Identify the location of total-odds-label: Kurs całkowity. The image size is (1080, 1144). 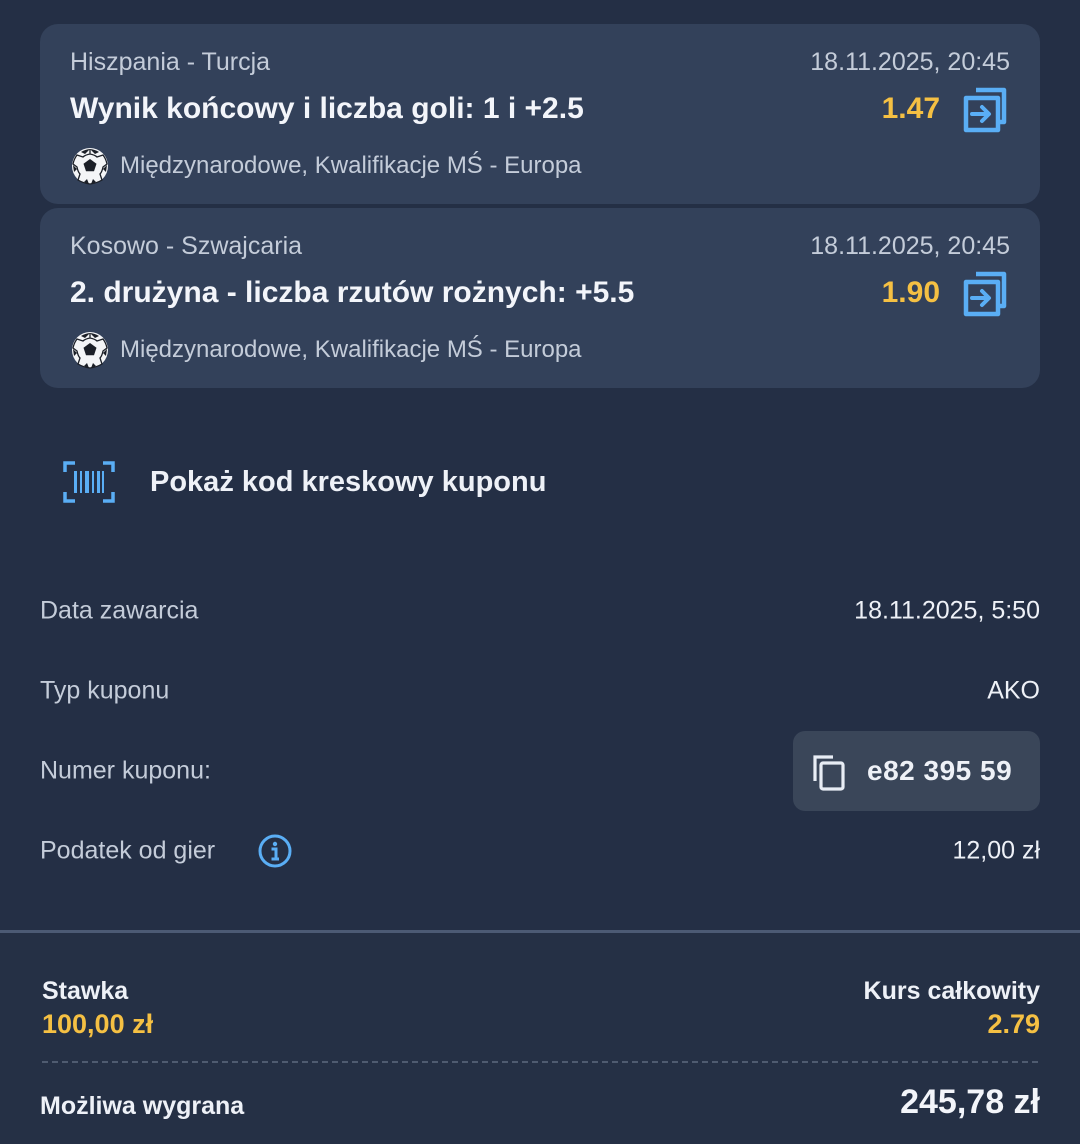
(951, 991).